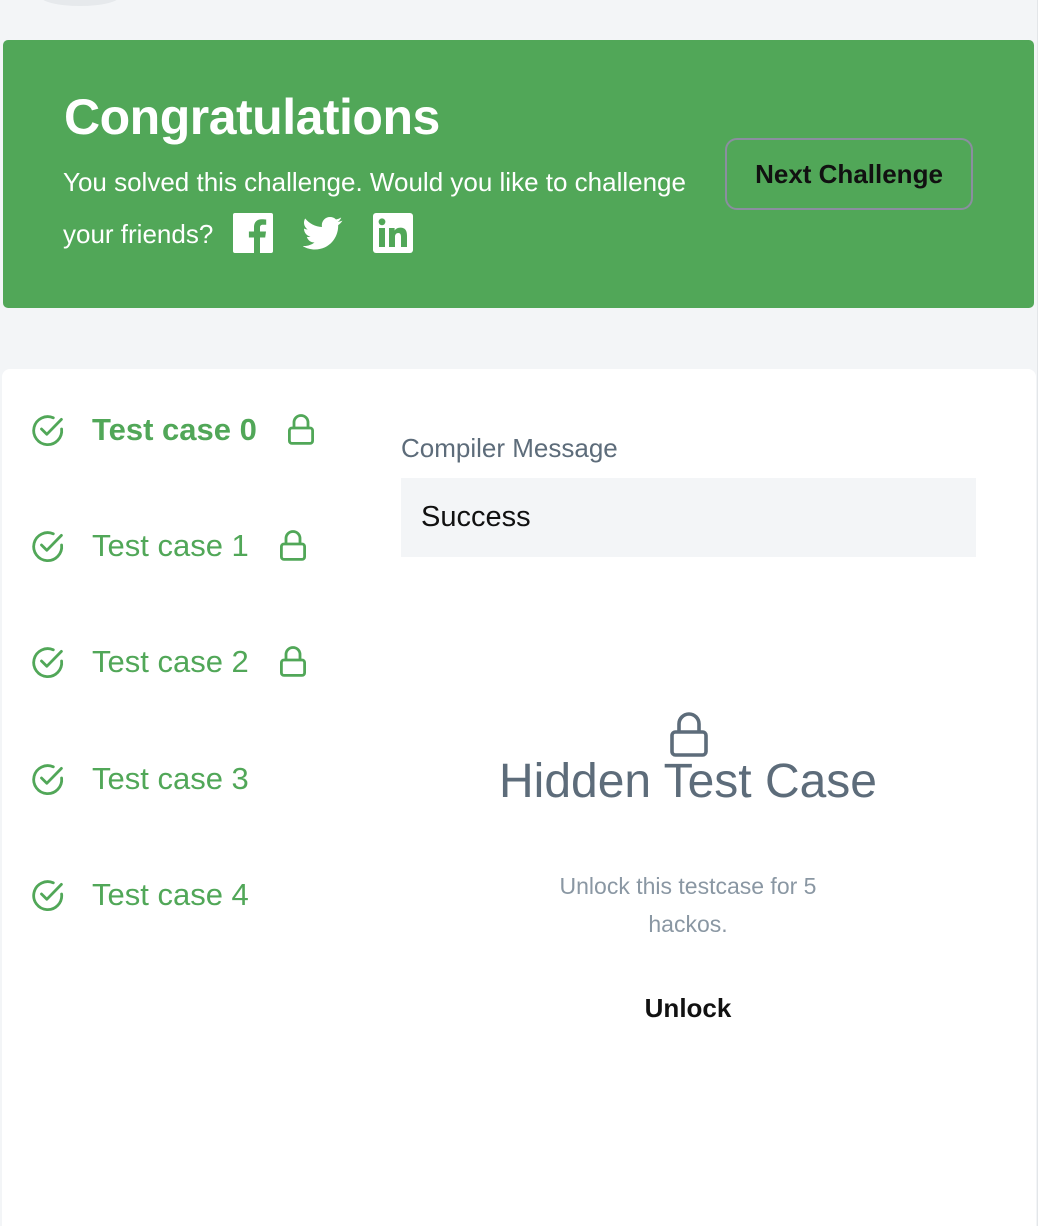  I want to click on test-case-item-3: Test case 3, so click(139, 779).